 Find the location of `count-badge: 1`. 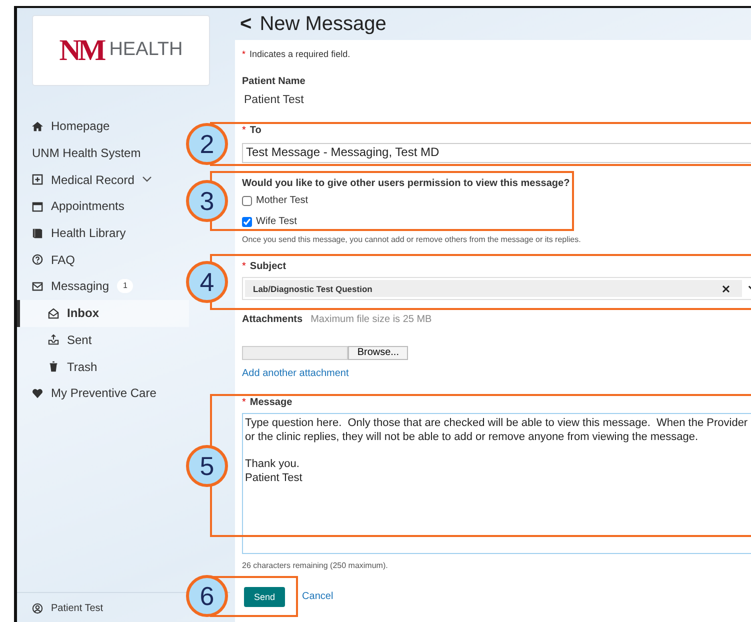

count-badge: 1 is located at coordinates (125, 286).